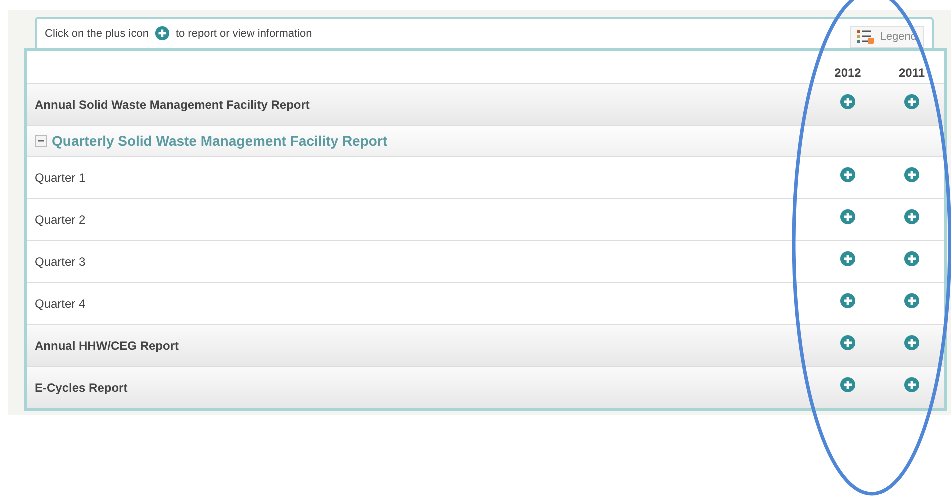 The image size is (951, 497). Describe the element at coordinates (60, 219) in the screenshot. I see `report-title: Quarter 2` at that location.